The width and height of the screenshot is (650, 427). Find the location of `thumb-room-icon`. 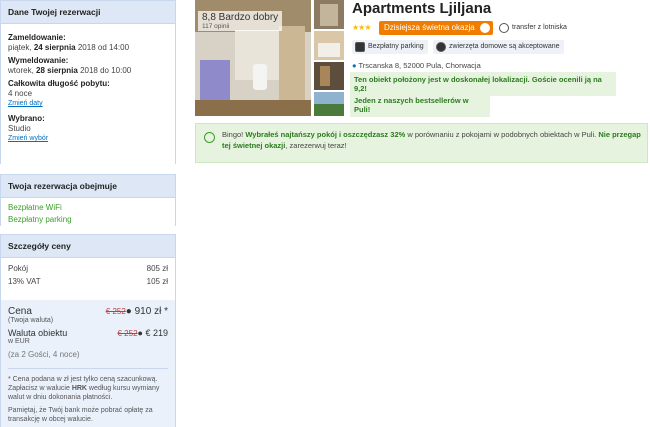

thumb-room-icon is located at coordinates (329, 45).